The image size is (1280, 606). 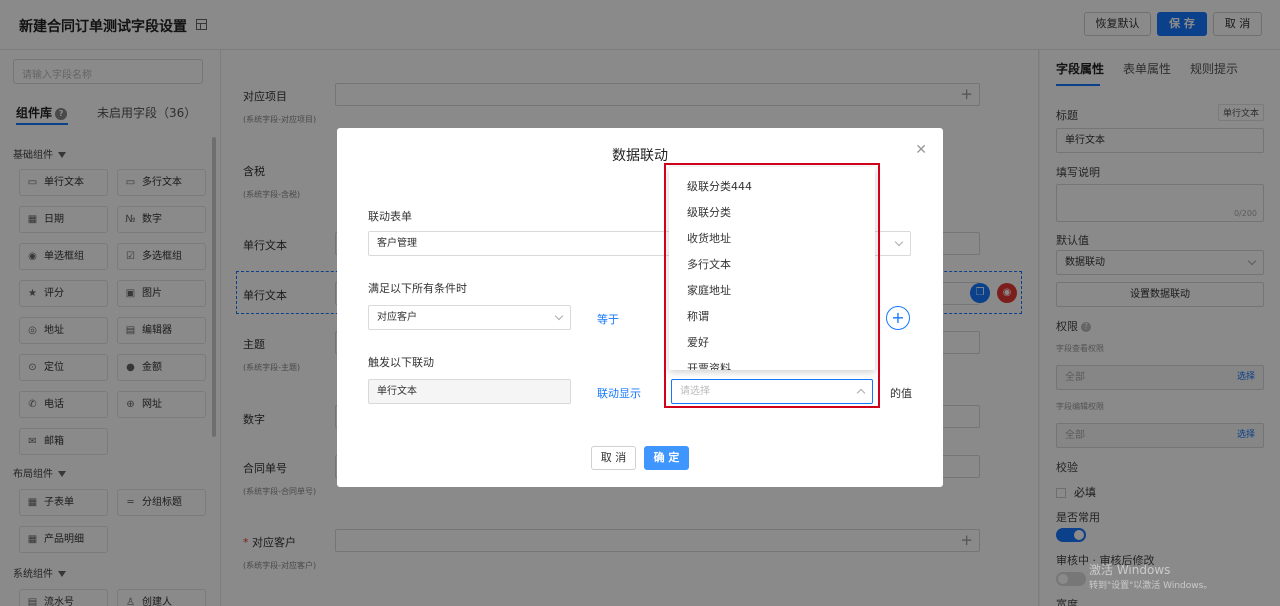 What do you see at coordinates (619, 393) in the screenshot?
I see `trigger-action: 联动显示` at bounding box center [619, 393].